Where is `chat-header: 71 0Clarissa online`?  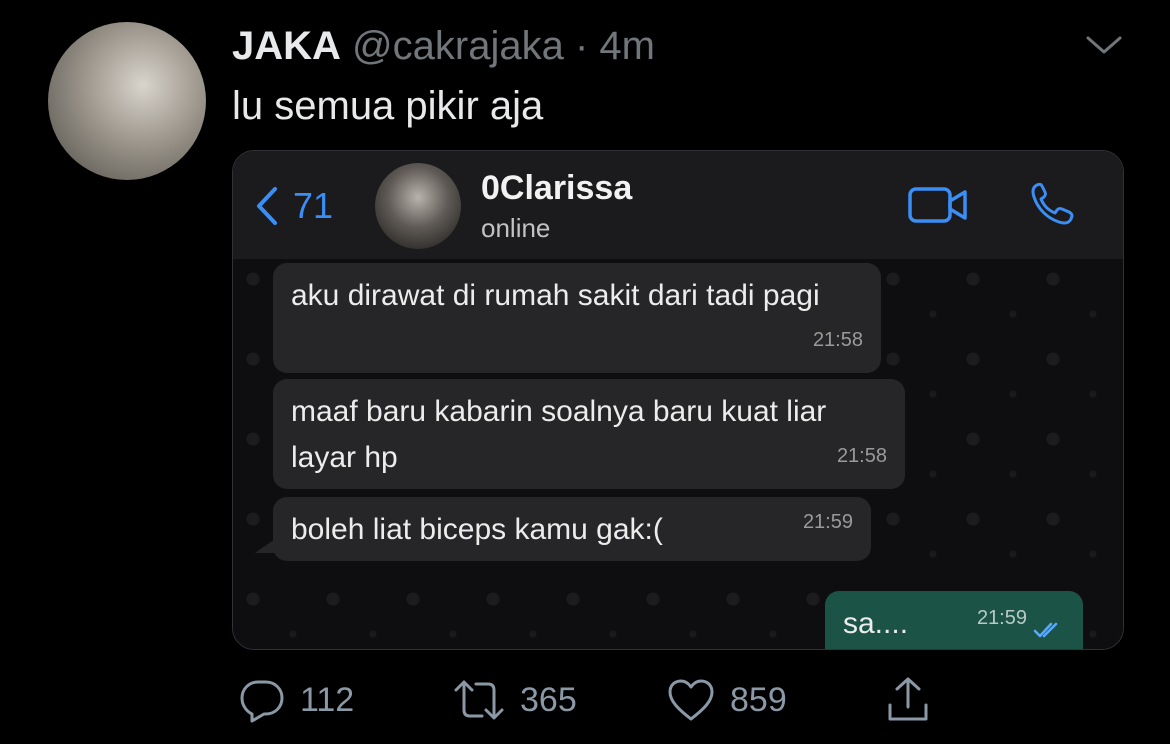
chat-header: 71 0Clarissa online is located at coordinates (678, 205).